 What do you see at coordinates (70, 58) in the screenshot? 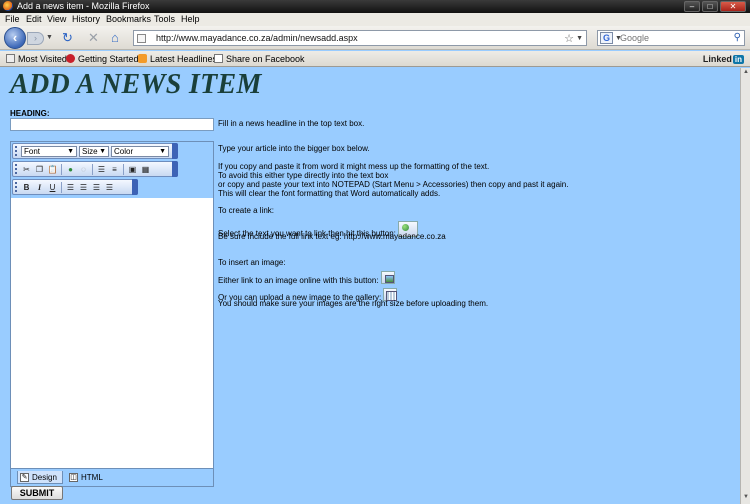
I see `firefox-bookmark-icon` at bounding box center [70, 58].